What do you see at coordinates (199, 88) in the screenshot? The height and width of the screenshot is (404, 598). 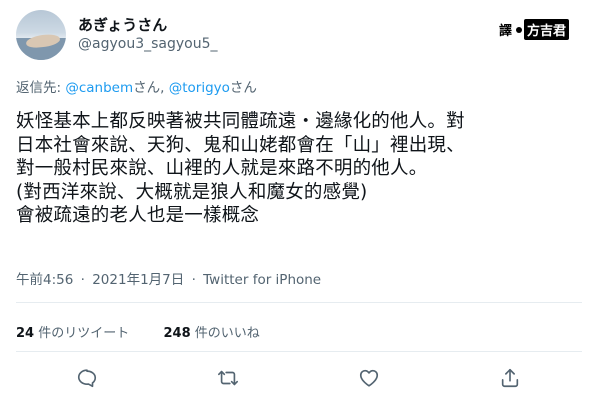 I see `reply-user-torigyo: @torigyo` at bounding box center [199, 88].